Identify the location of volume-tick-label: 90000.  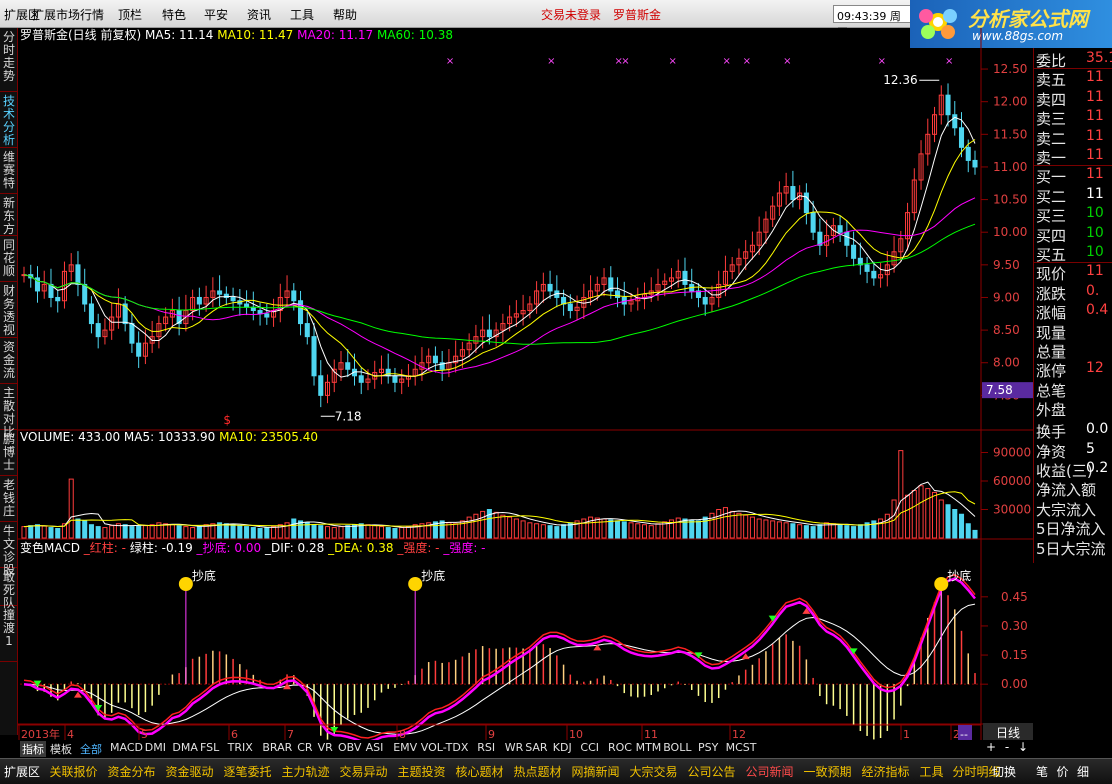
(1012, 453).